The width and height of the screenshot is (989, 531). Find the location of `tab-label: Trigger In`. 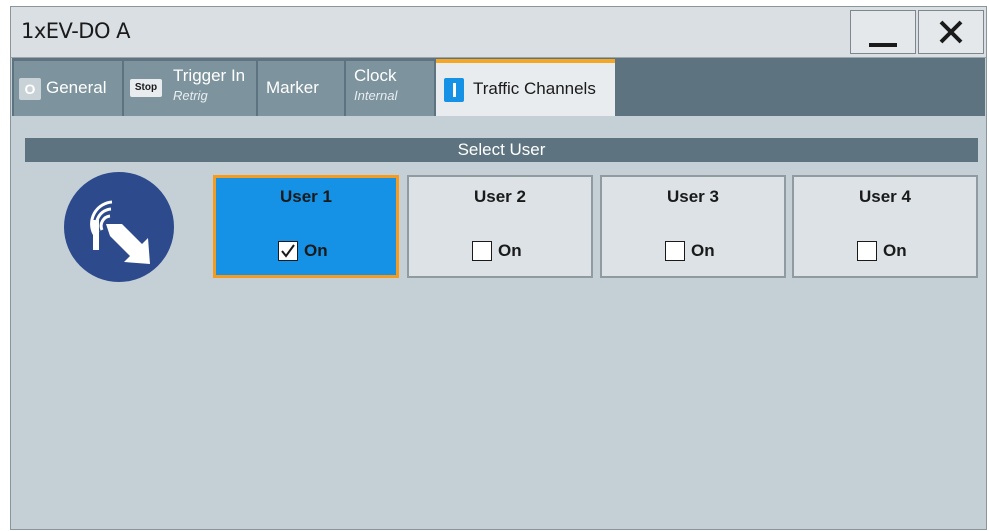

tab-label: Trigger In is located at coordinates (209, 75).